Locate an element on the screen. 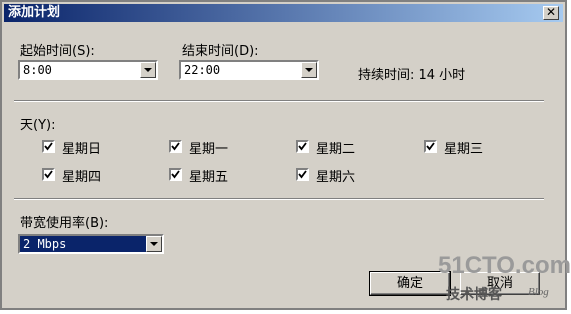  bandwidth-value: 2 Mbps is located at coordinates (45, 244).